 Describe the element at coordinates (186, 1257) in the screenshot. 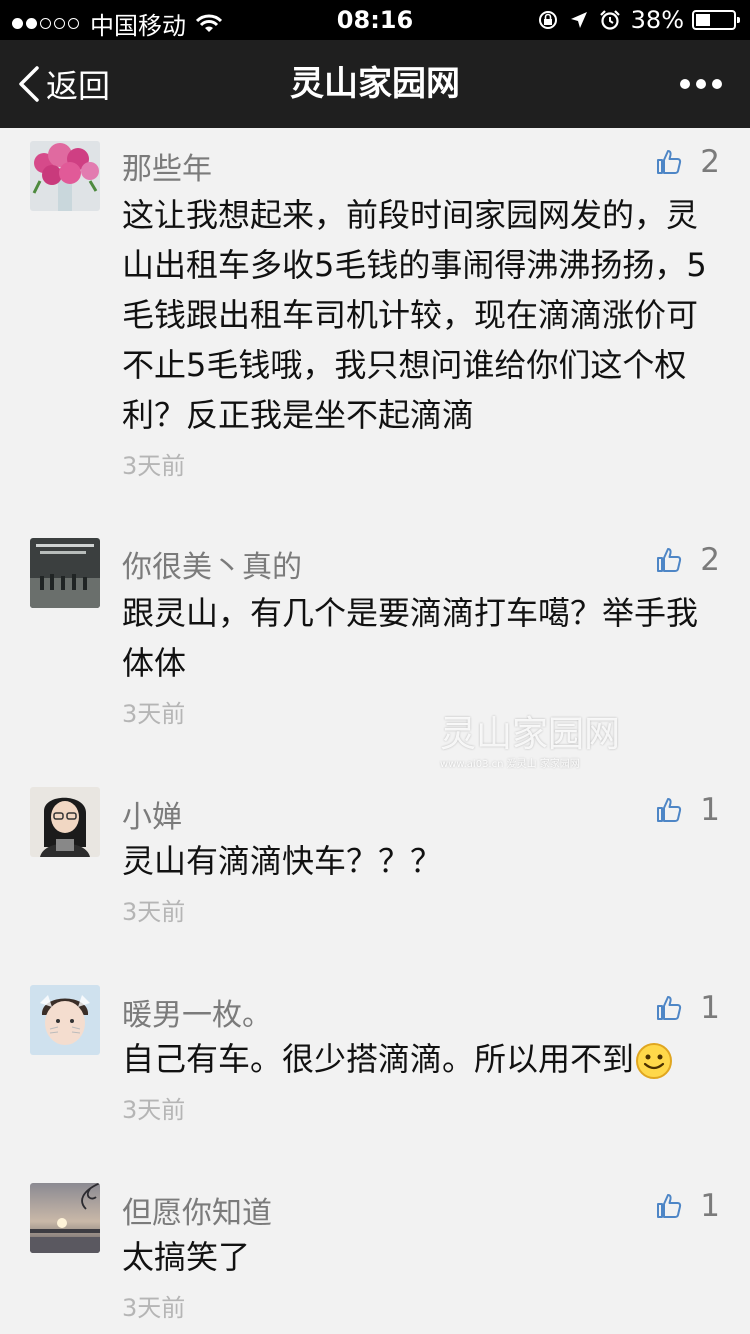

I see `comment-text: 太搞笑了` at that location.